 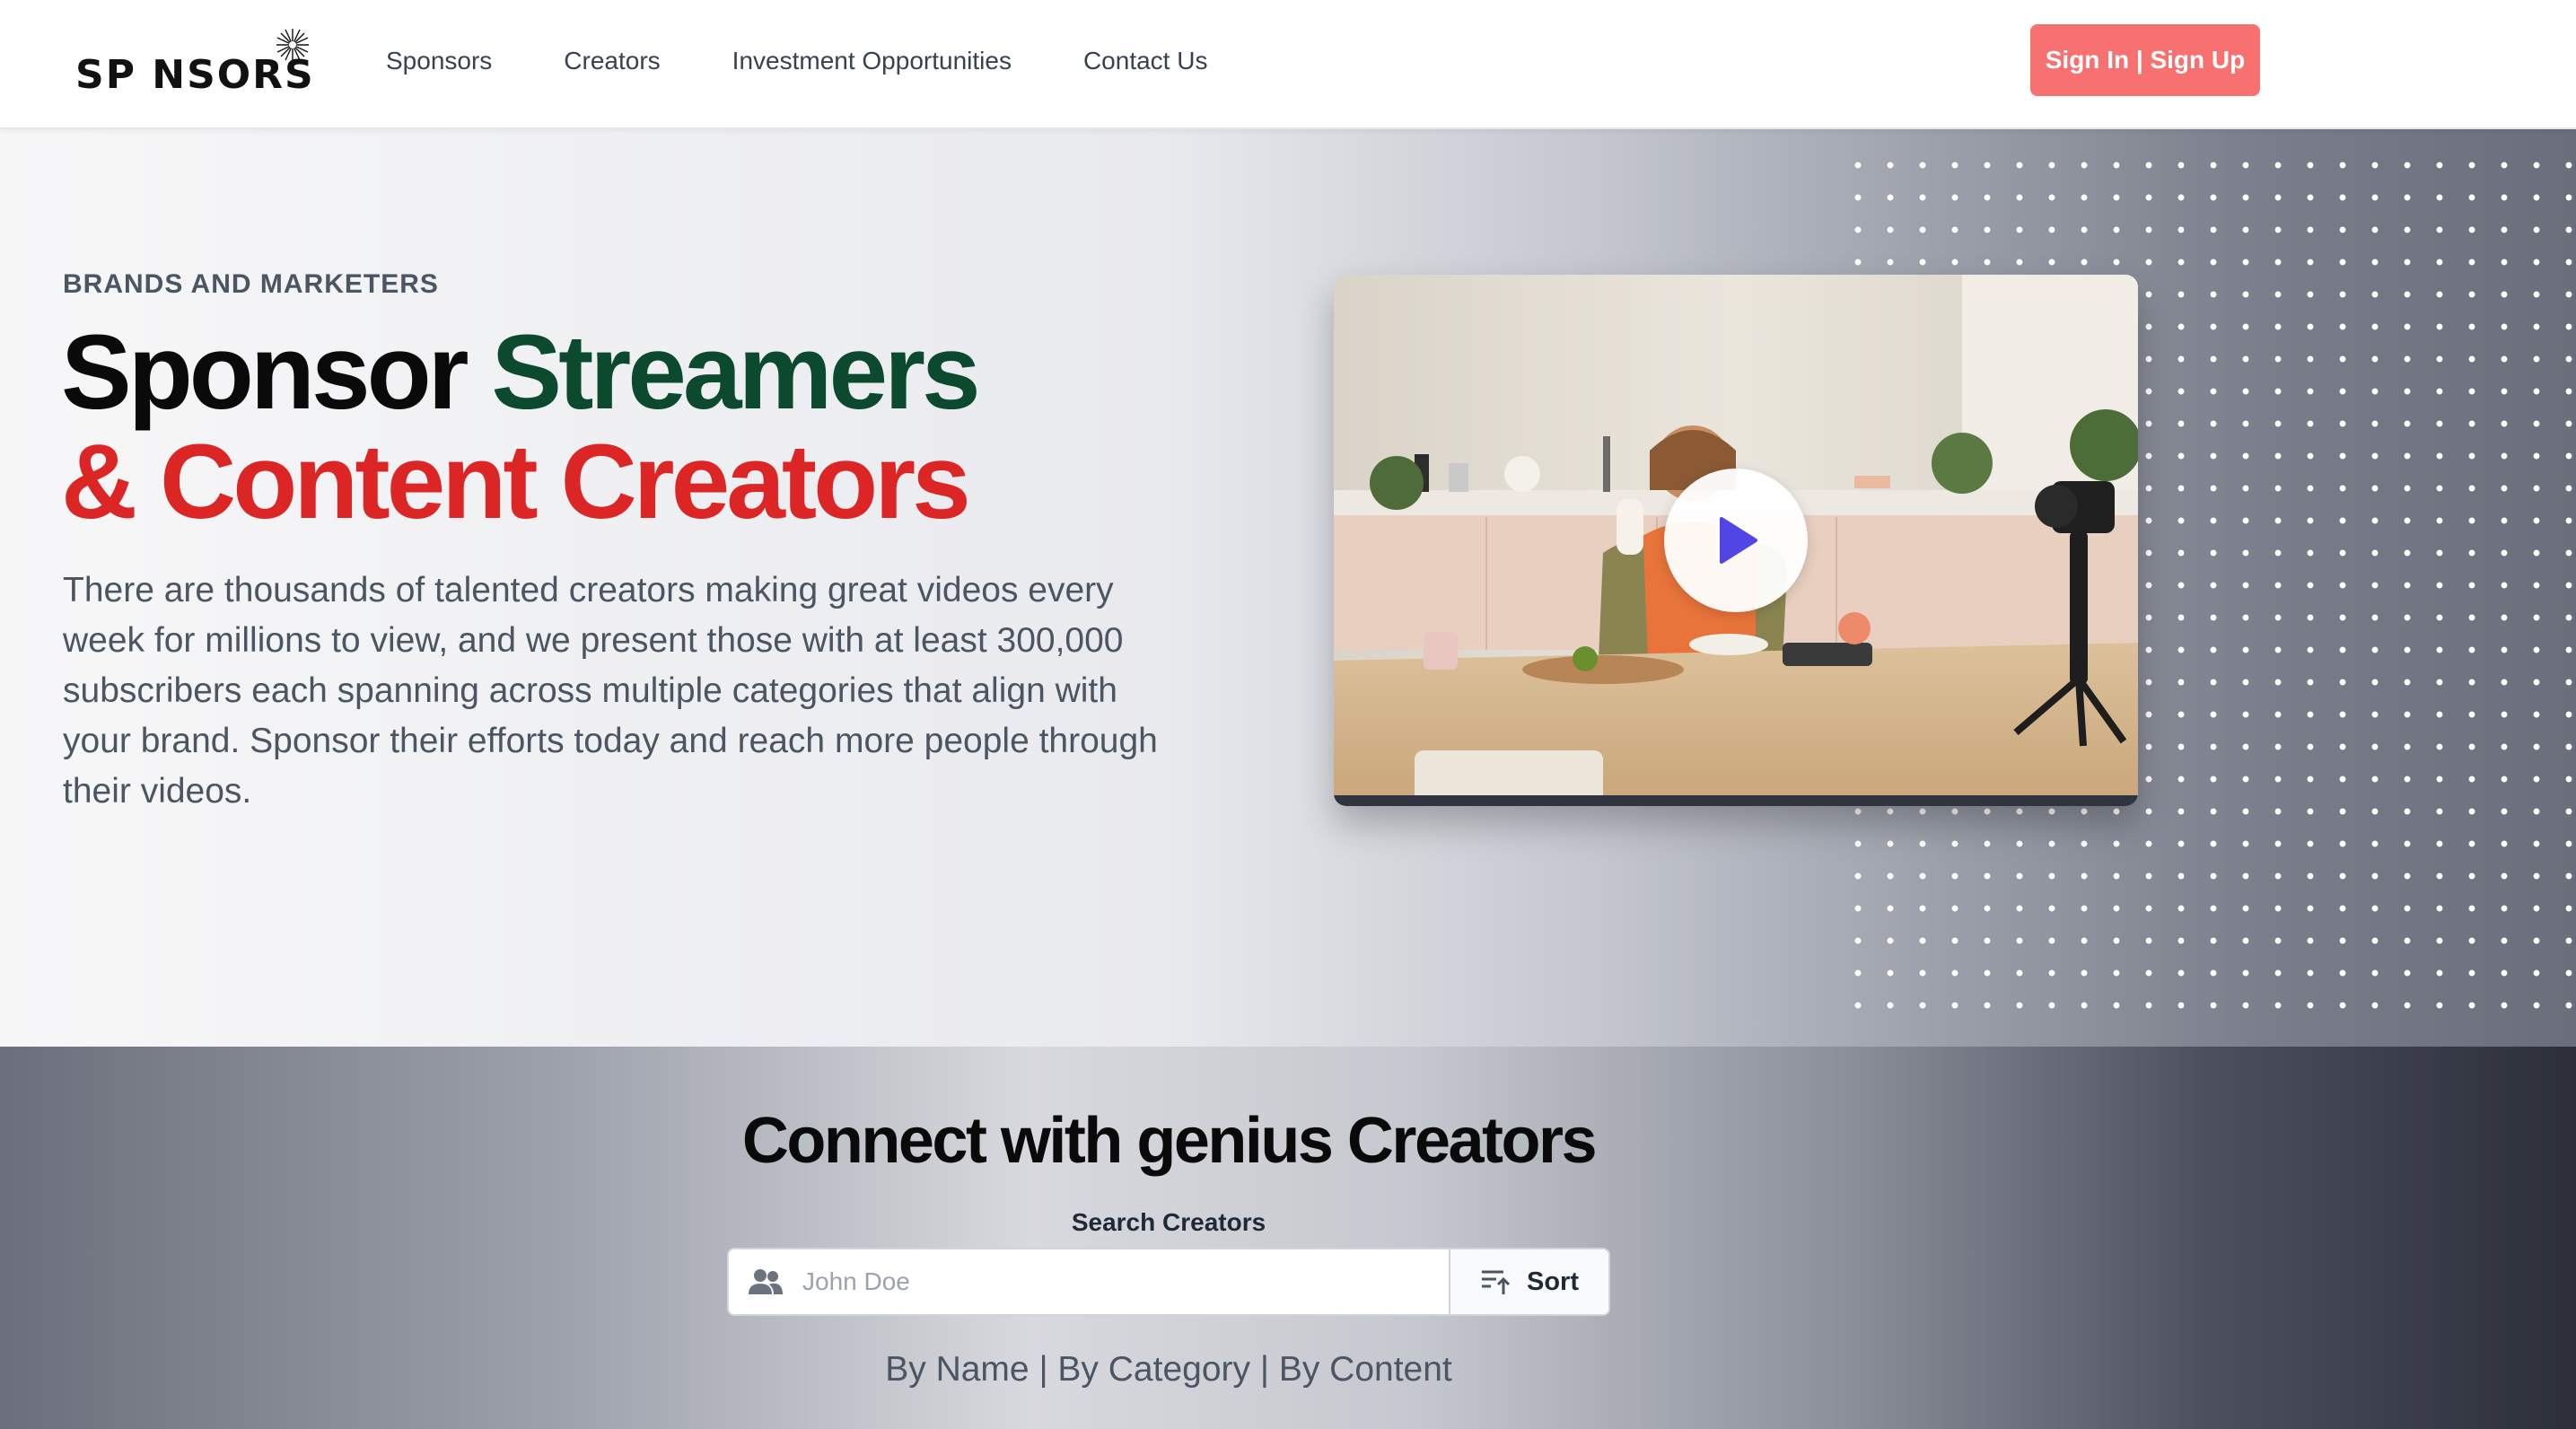 I want to click on headline-streamers: Streamers, so click(x=735, y=372).